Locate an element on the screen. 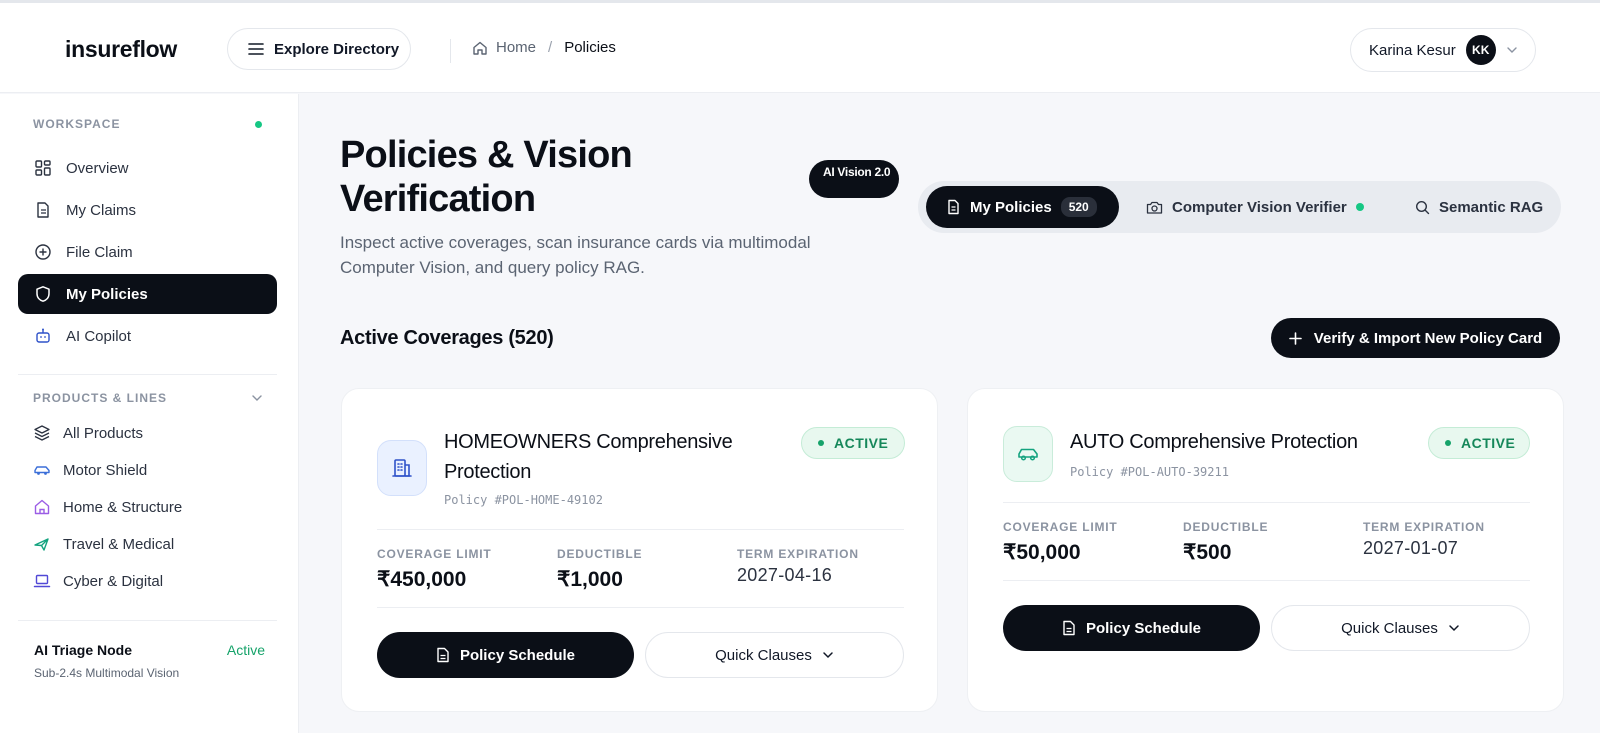 The height and width of the screenshot is (733, 1600). sidebar-product-home: Home & Structure is located at coordinates (107, 507).